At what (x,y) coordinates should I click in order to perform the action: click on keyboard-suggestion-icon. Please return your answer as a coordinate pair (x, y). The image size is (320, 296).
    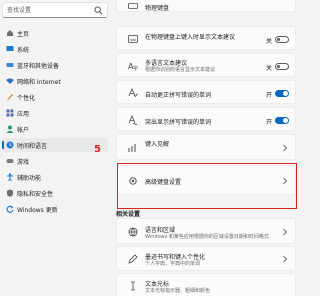
    Looking at the image, I should click on (133, 39).